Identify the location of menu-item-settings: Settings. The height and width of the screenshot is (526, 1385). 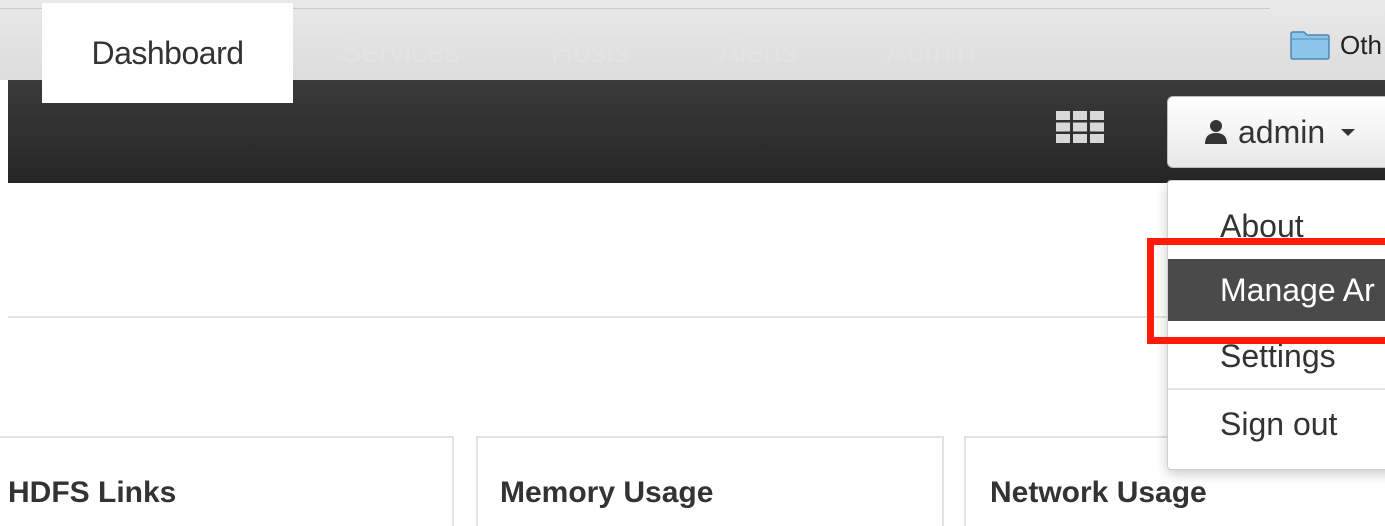
(1276, 356).